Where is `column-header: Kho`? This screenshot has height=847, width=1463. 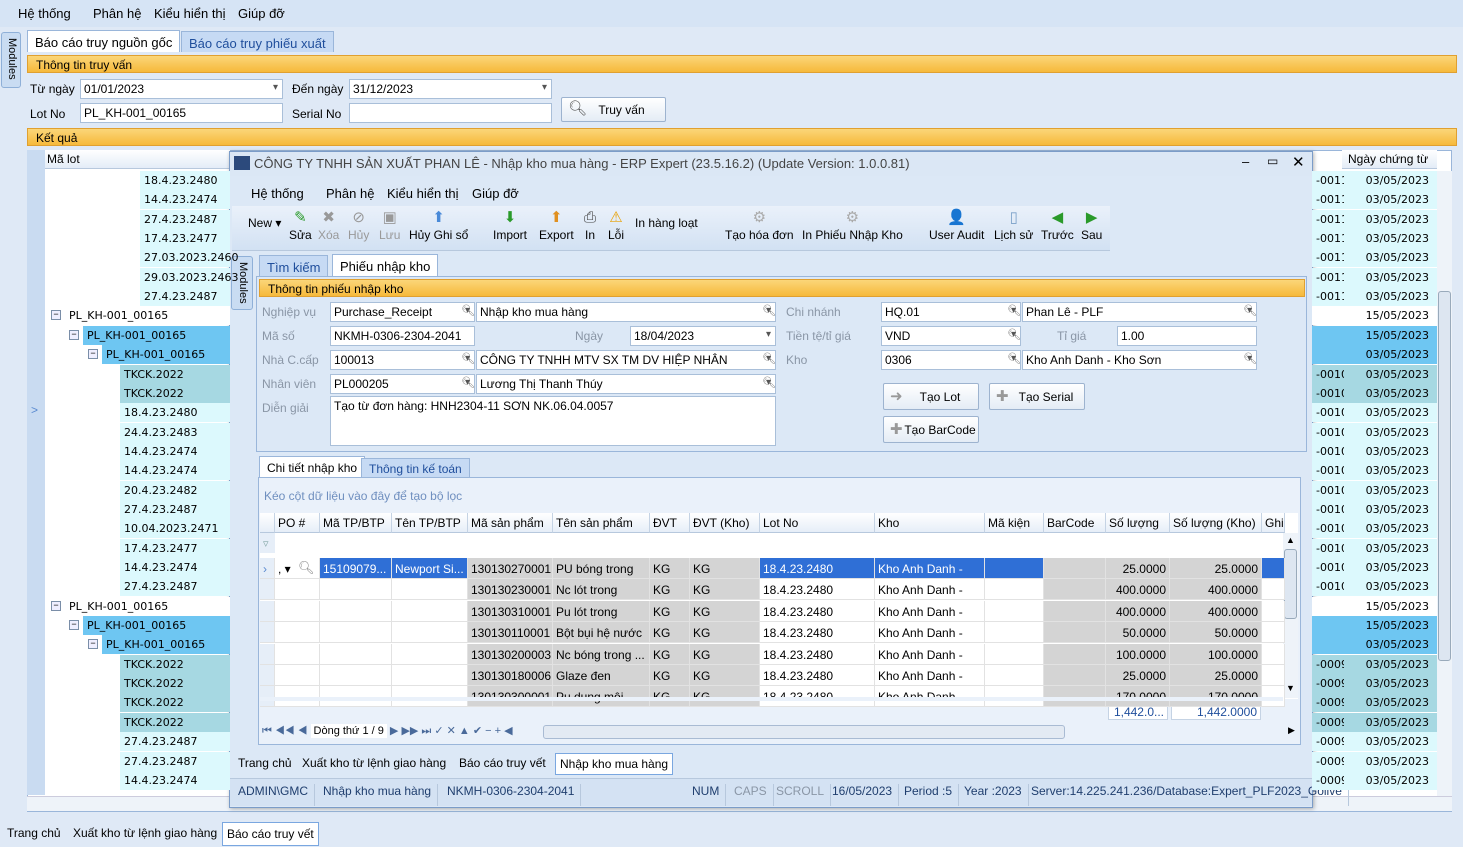 column-header: Kho is located at coordinates (930, 523).